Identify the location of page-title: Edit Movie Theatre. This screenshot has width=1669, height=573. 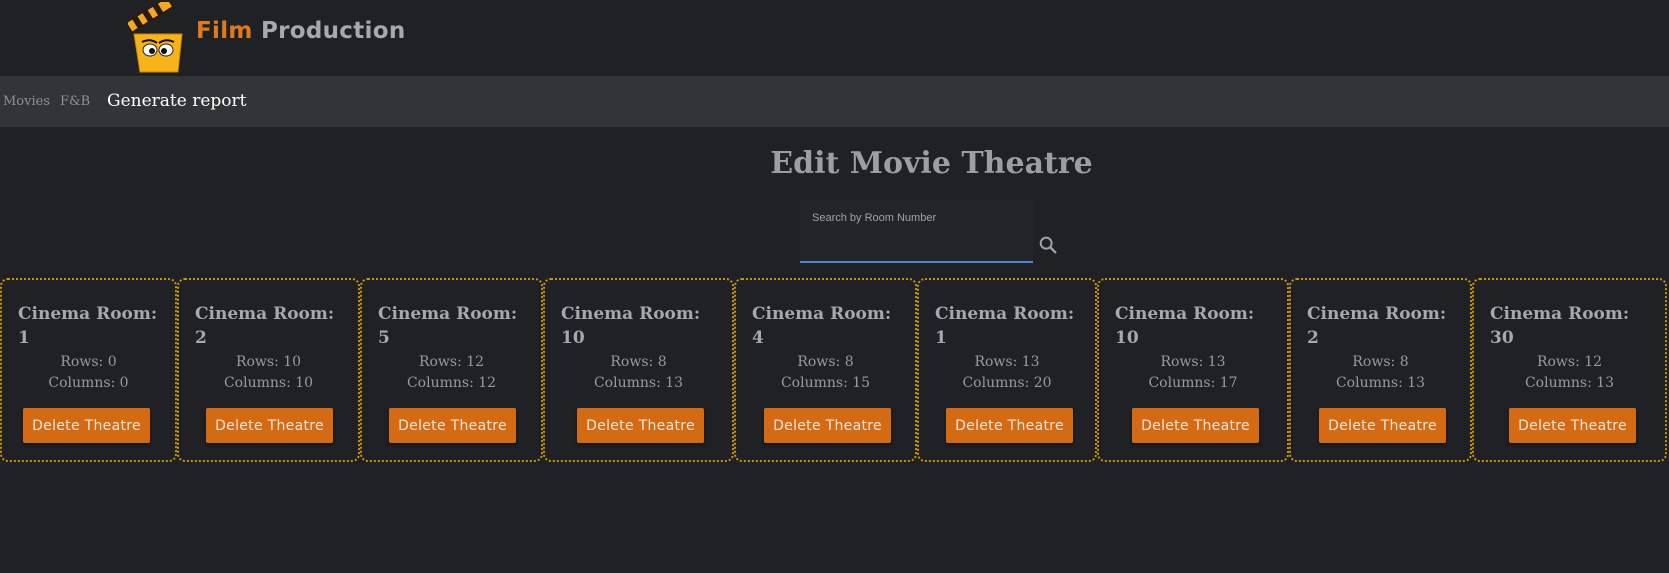
(931, 163).